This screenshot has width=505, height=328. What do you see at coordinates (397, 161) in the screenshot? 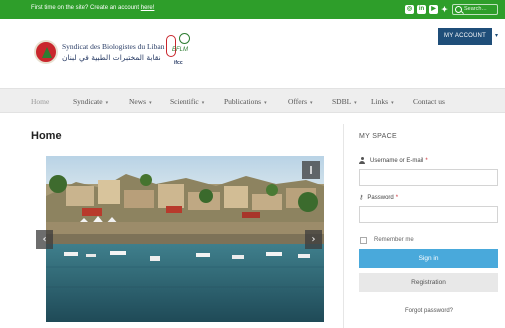
I see `username-label-text: Username or E-mail` at bounding box center [397, 161].